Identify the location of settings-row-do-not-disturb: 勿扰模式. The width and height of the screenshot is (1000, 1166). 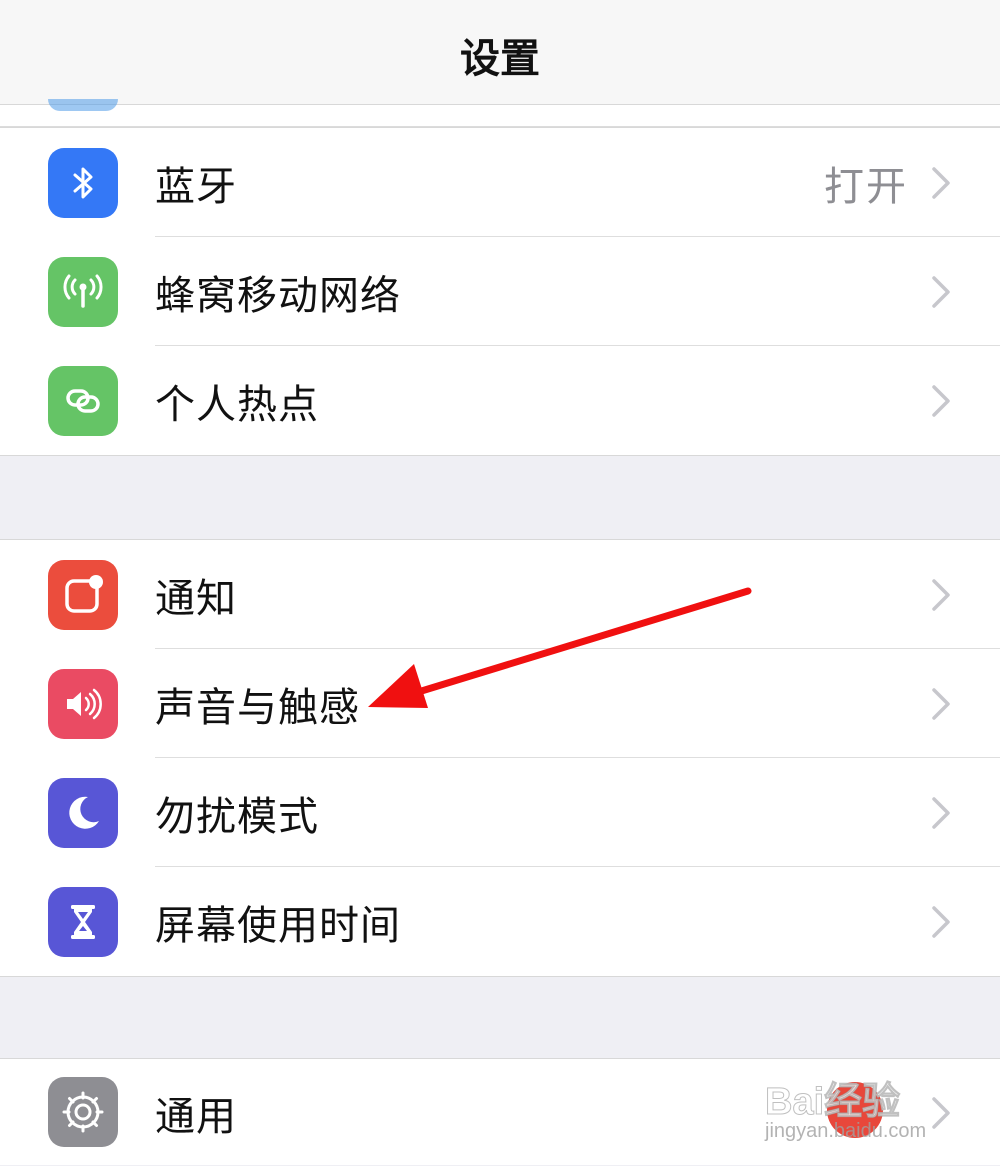
(500, 812).